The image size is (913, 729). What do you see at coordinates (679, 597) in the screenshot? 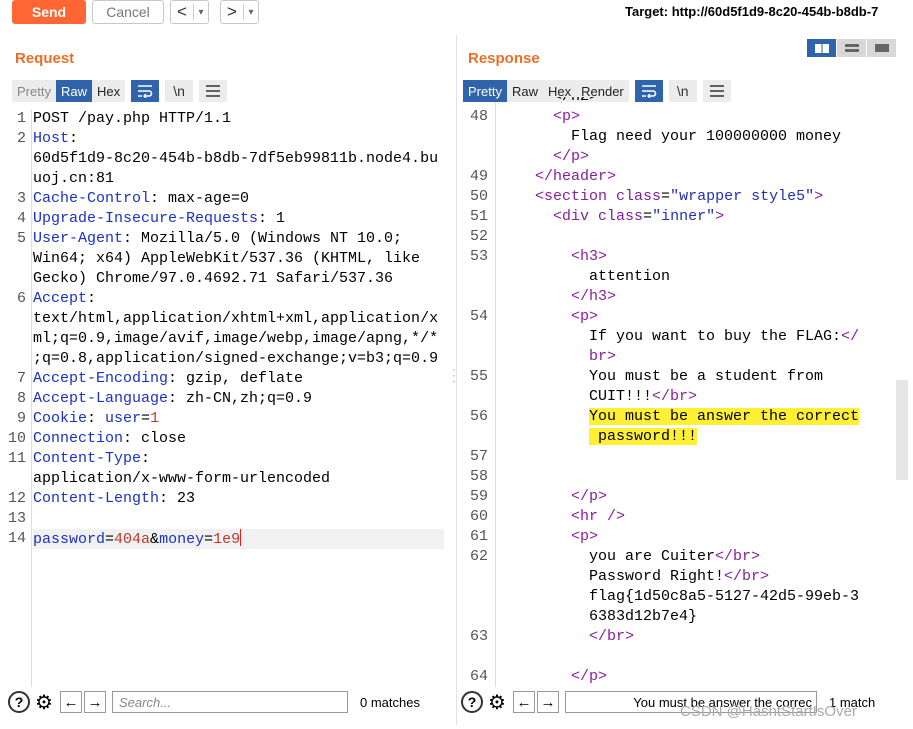
I see `code-line: flag{1d50c8a5-5127-42d5-99eb-3` at bounding box center [679, 597].